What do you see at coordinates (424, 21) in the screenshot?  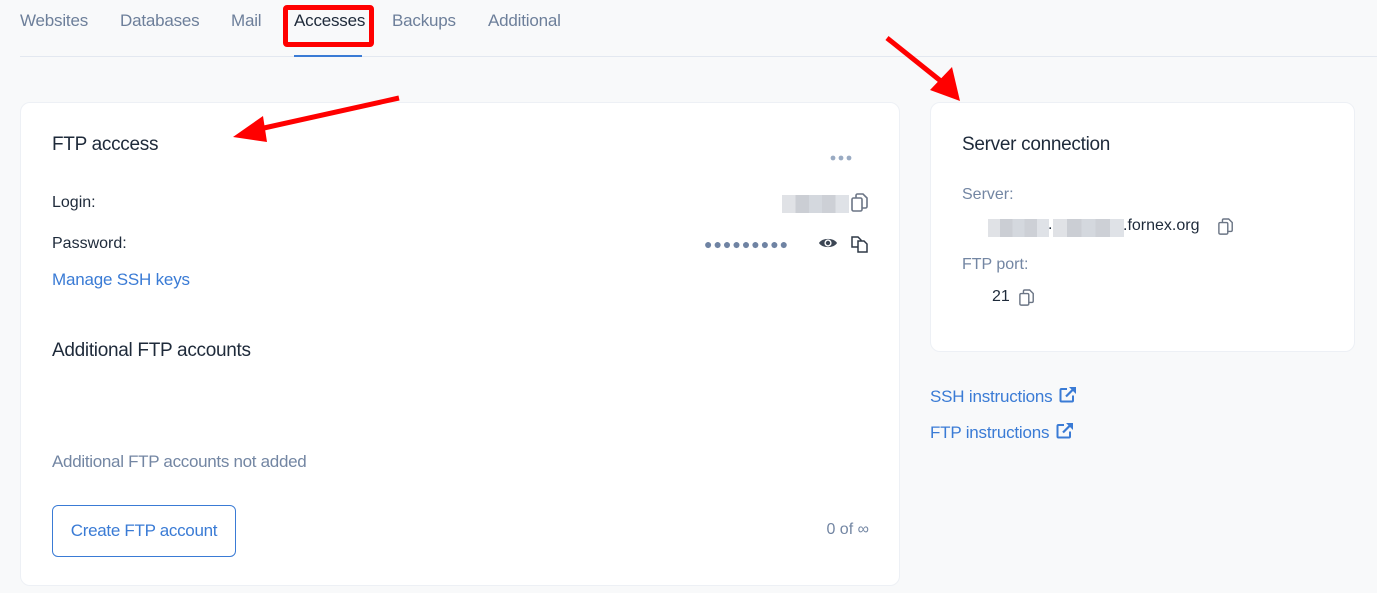 I see `tab-backups: Backups` at bounding box center [424, 21].